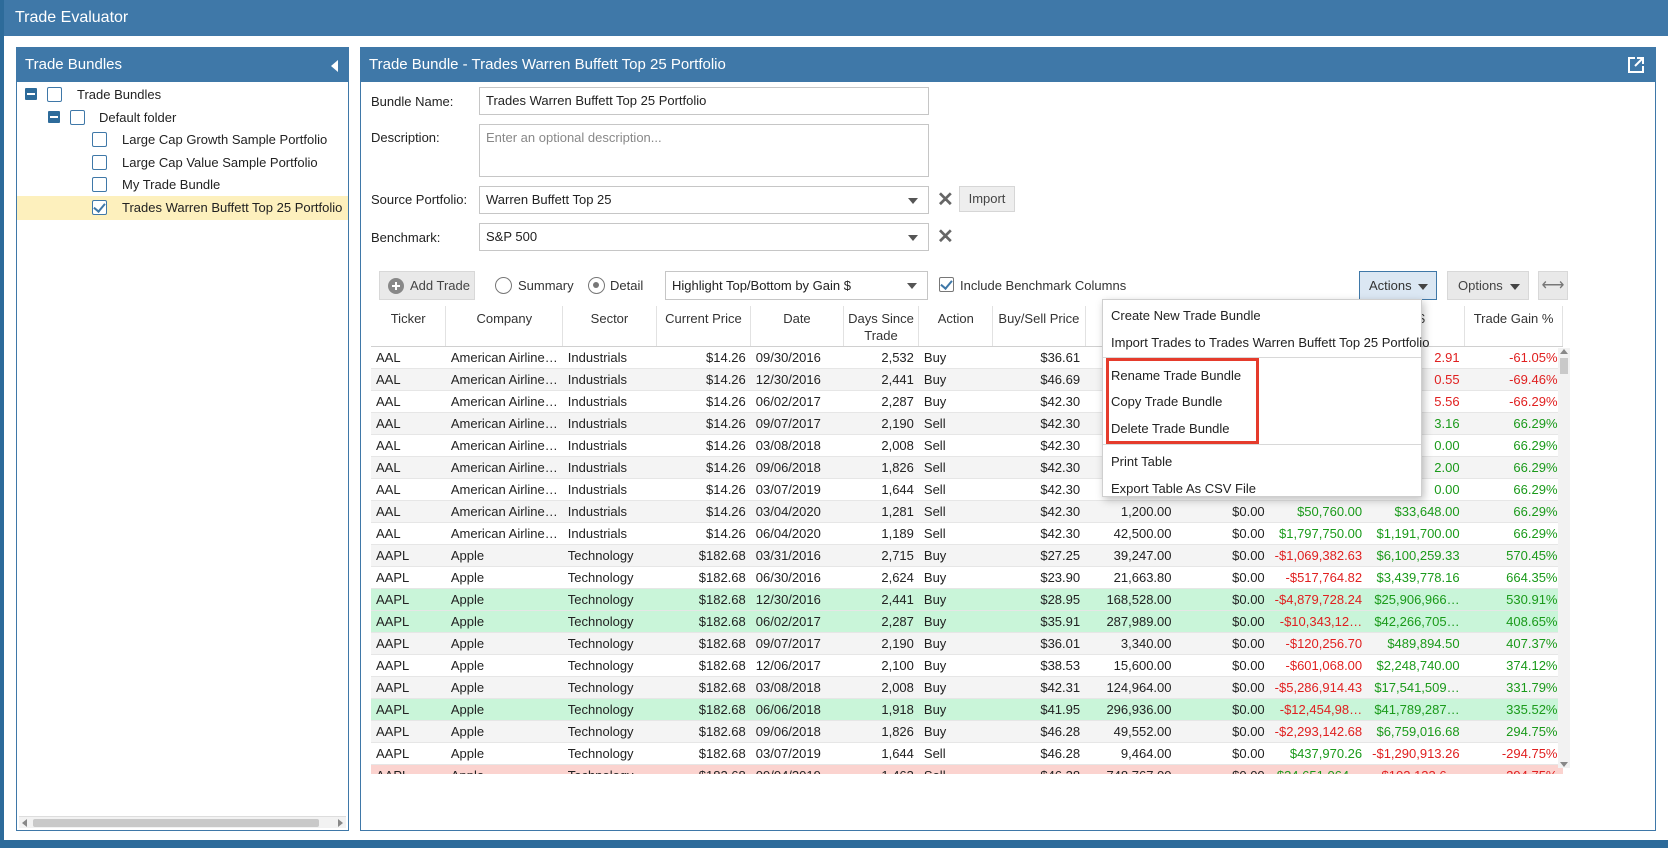 This screenshot has width=1668, height=848. Describe the element at coordinates (881, 533) in the screenshot. I see `table-cell: 1,189` at that location.